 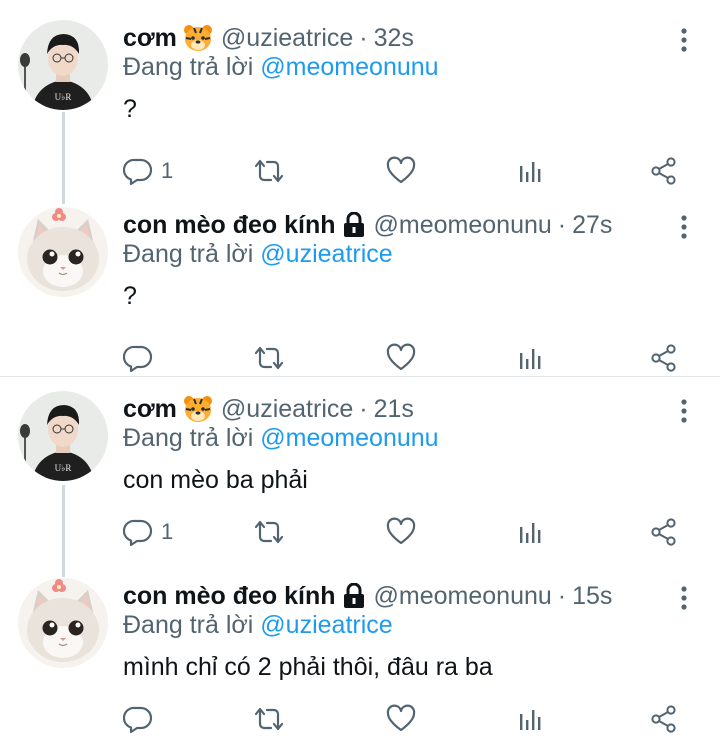 I want to click on timestamp: 21s, so click(x=394, y=409).